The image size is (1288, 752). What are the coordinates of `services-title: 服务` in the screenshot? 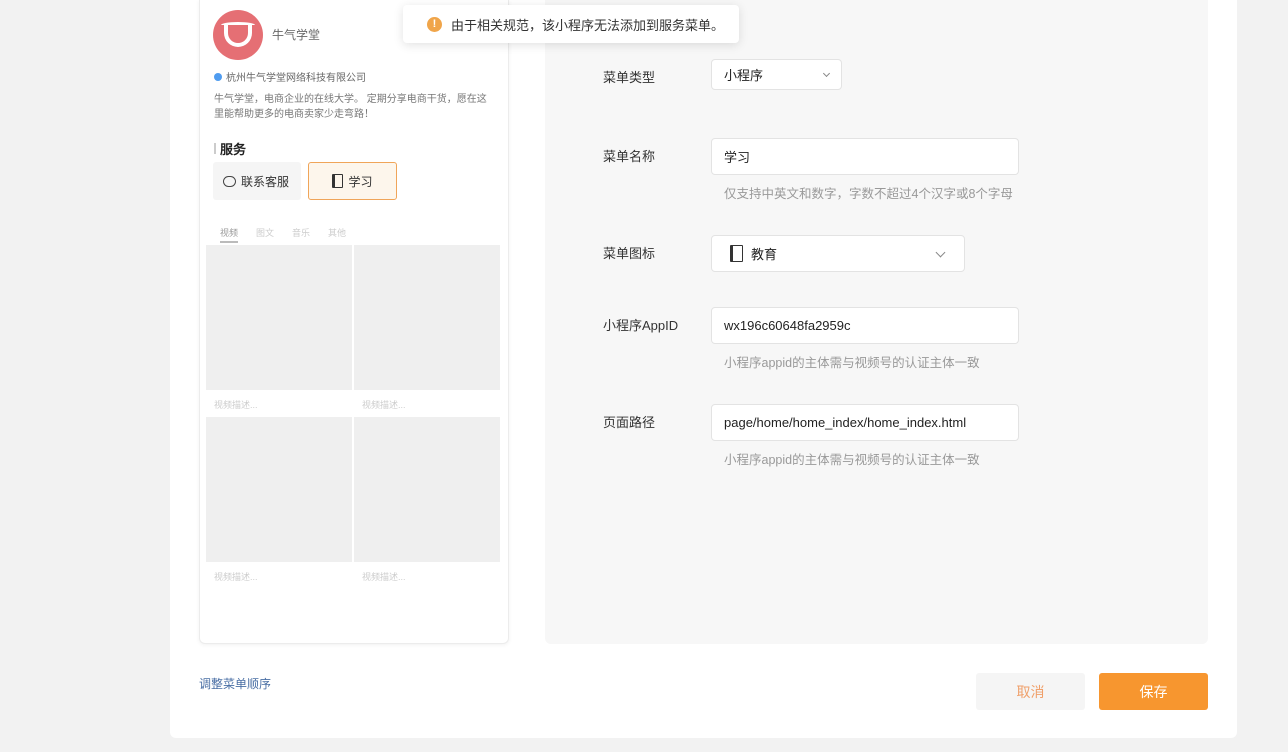 It's located at (230, 148).